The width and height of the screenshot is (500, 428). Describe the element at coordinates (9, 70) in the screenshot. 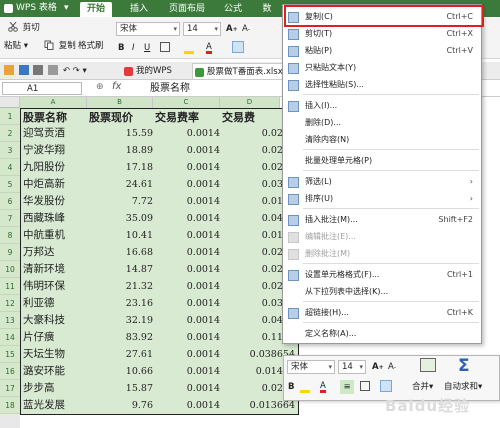

I see `open-folder-icon` at that location.